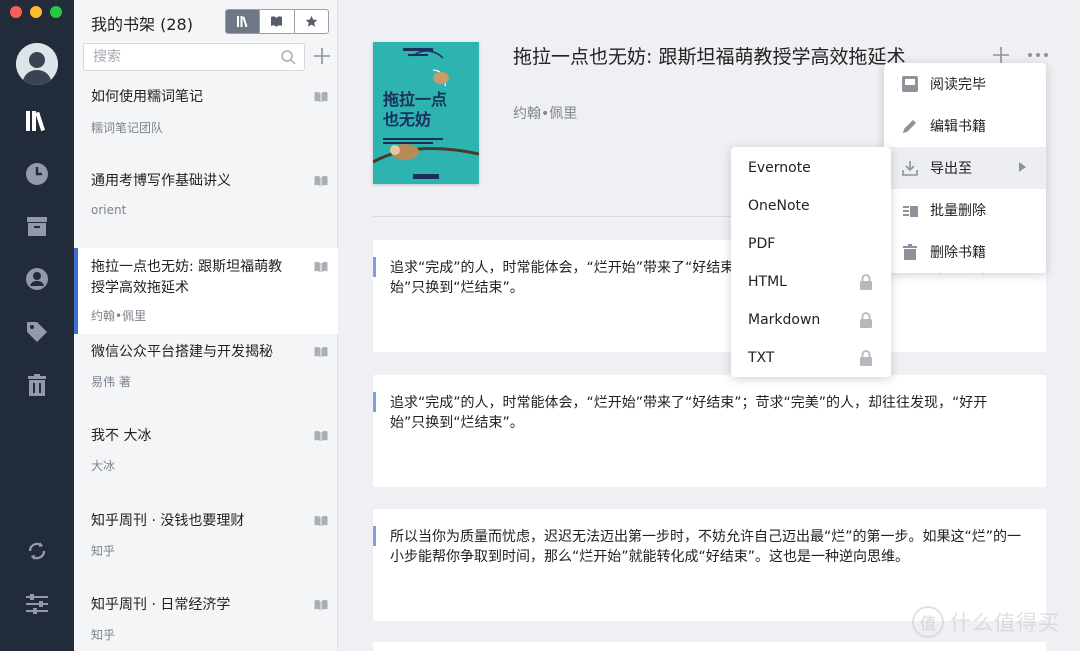  What do you see at coordinates (767, 282) in the screenshot?
I see `export-option-label: HTML` at bounding box center [767, 282].